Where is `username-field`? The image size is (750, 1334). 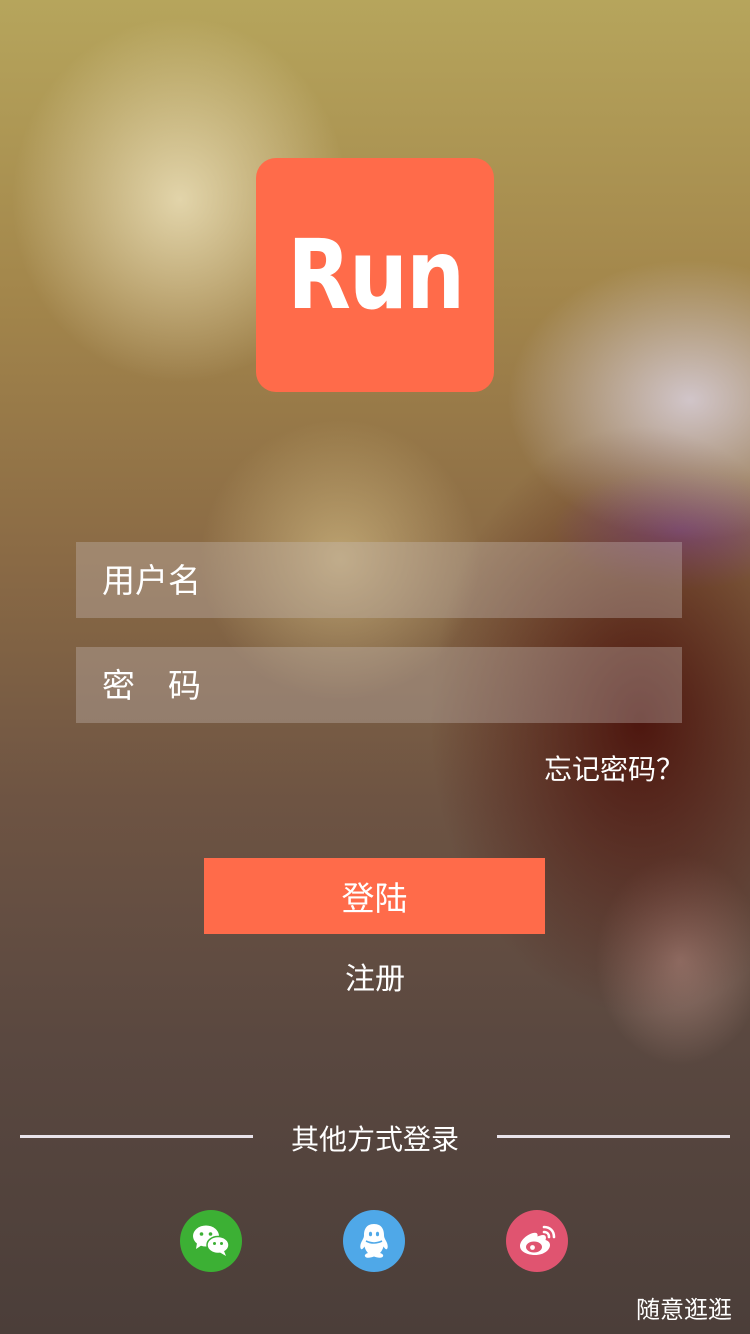
username-field is located at coordinates (379, 580).